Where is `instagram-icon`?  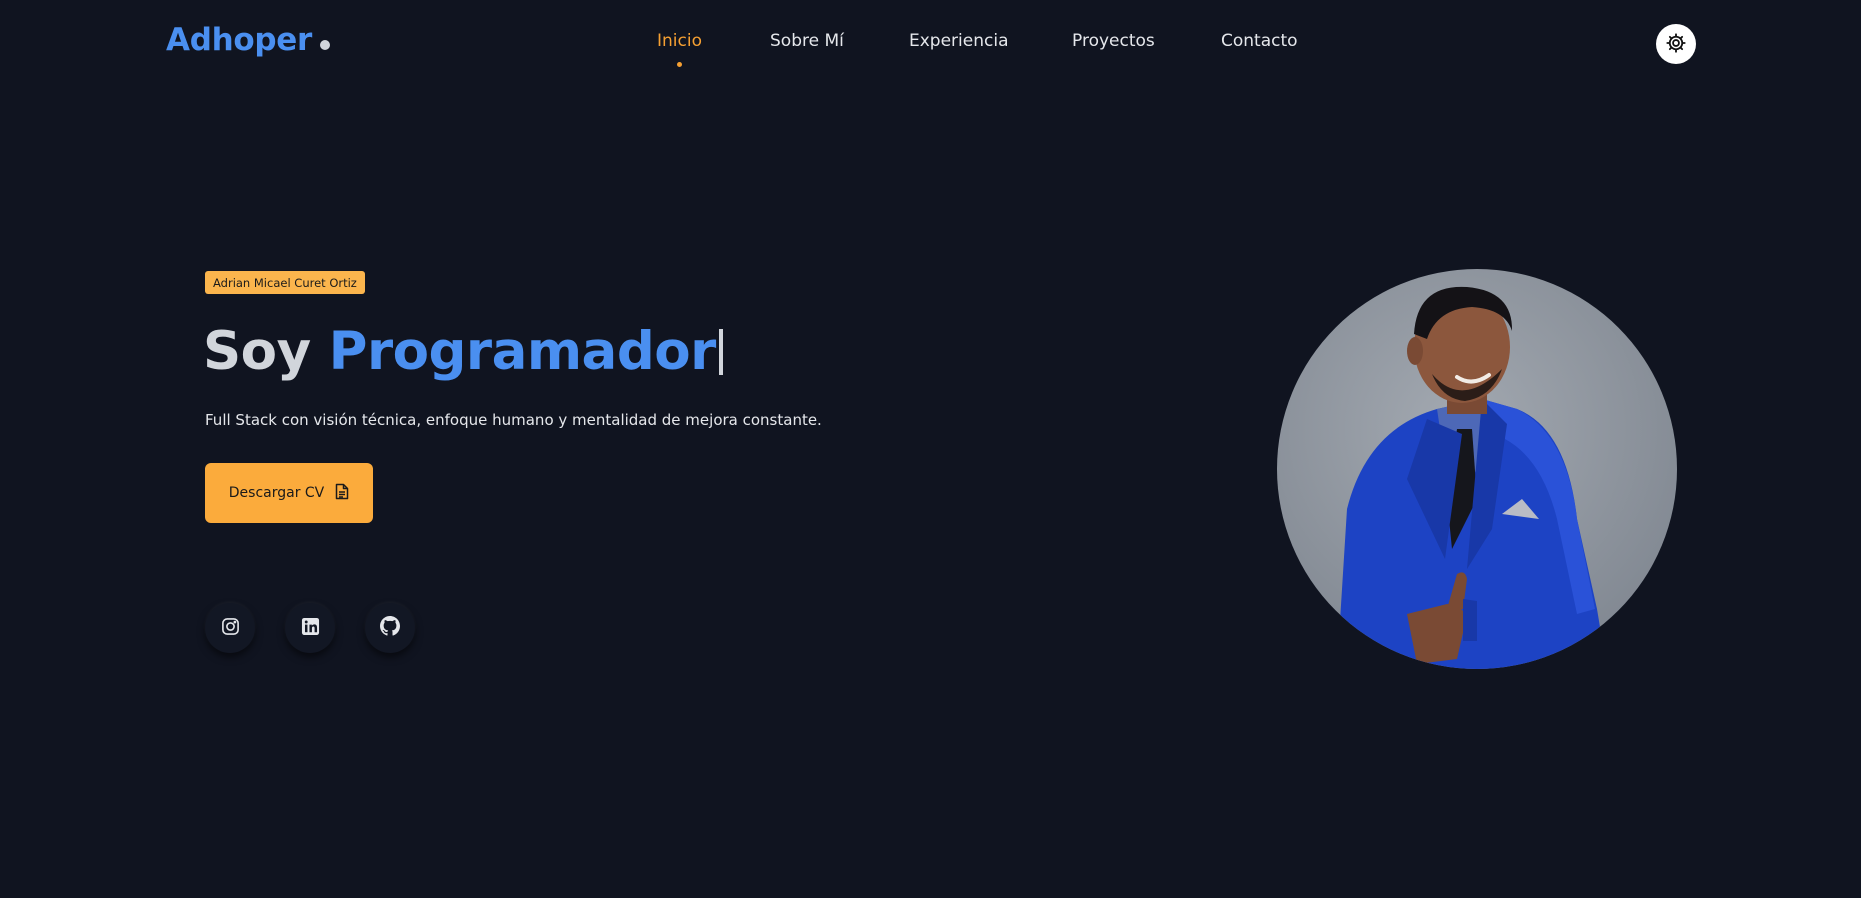
instagram-icon is located at coordinates (230, 628).